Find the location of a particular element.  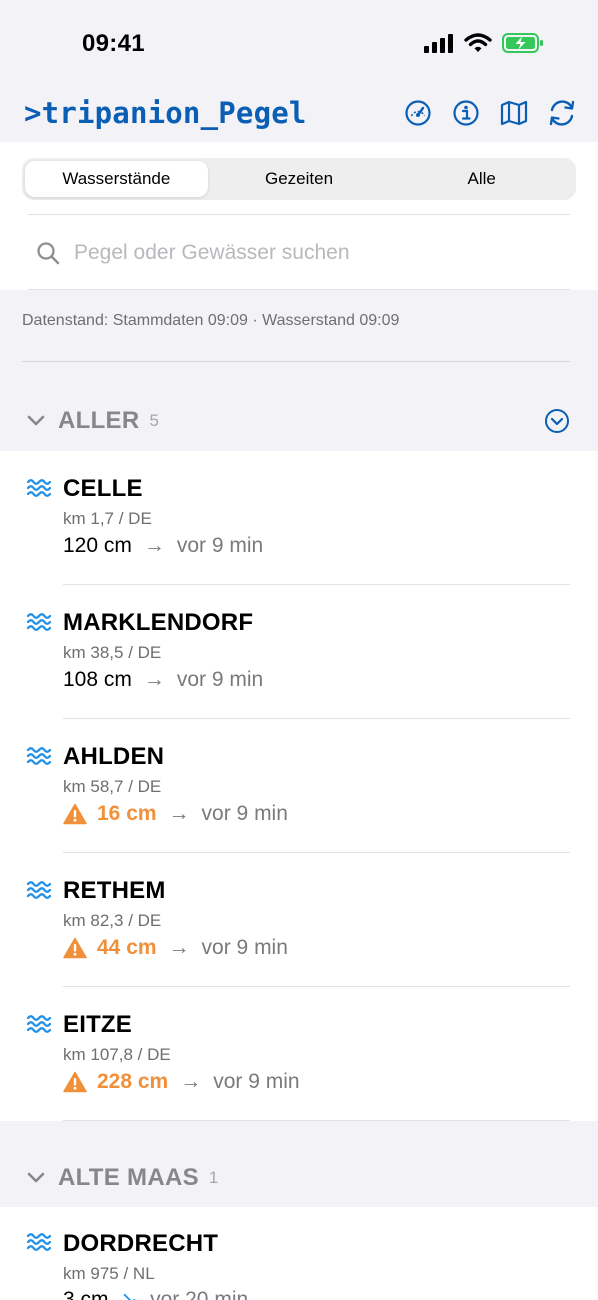

station-name: CELLE is located at coordinates (103, 488).